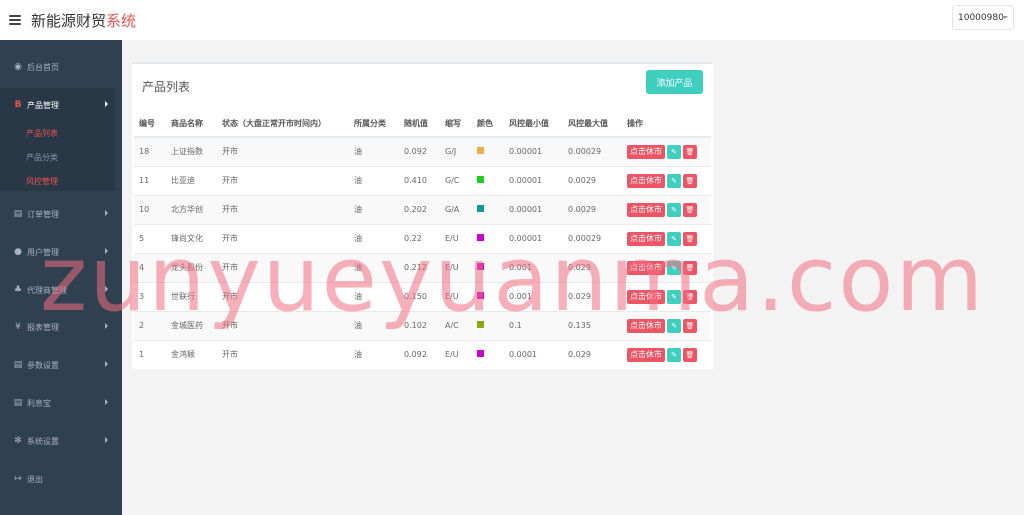  What do you see at coordinates (61, 214) in the screenshot?
I see `sidebar-item-orders: ▤ 订单管理` at bounding box center [61, 214].